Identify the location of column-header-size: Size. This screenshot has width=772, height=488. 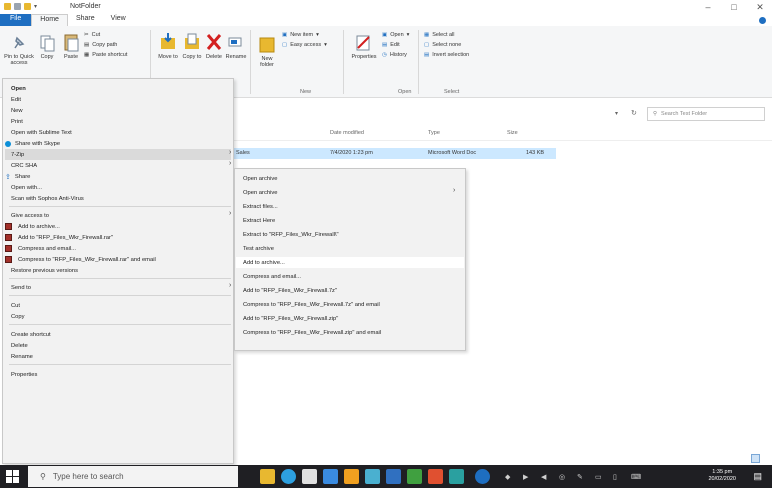
(512, 133).